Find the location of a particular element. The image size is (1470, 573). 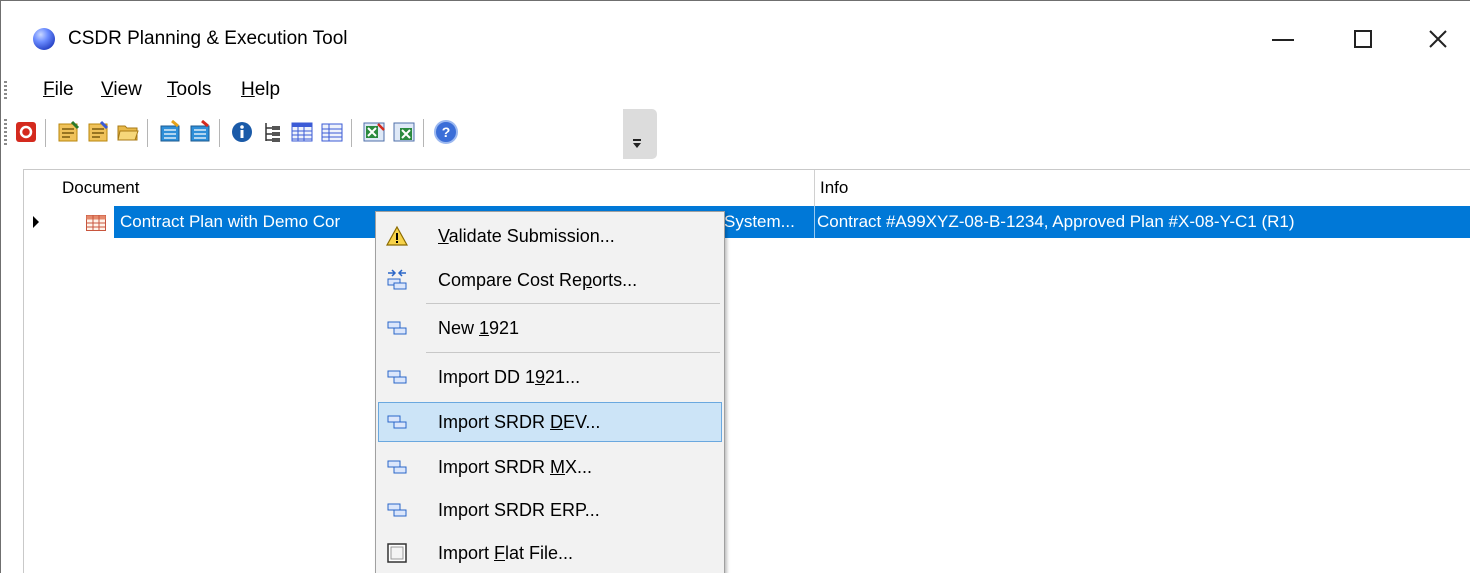

minimize-button is located at coordinates (1283, 39).